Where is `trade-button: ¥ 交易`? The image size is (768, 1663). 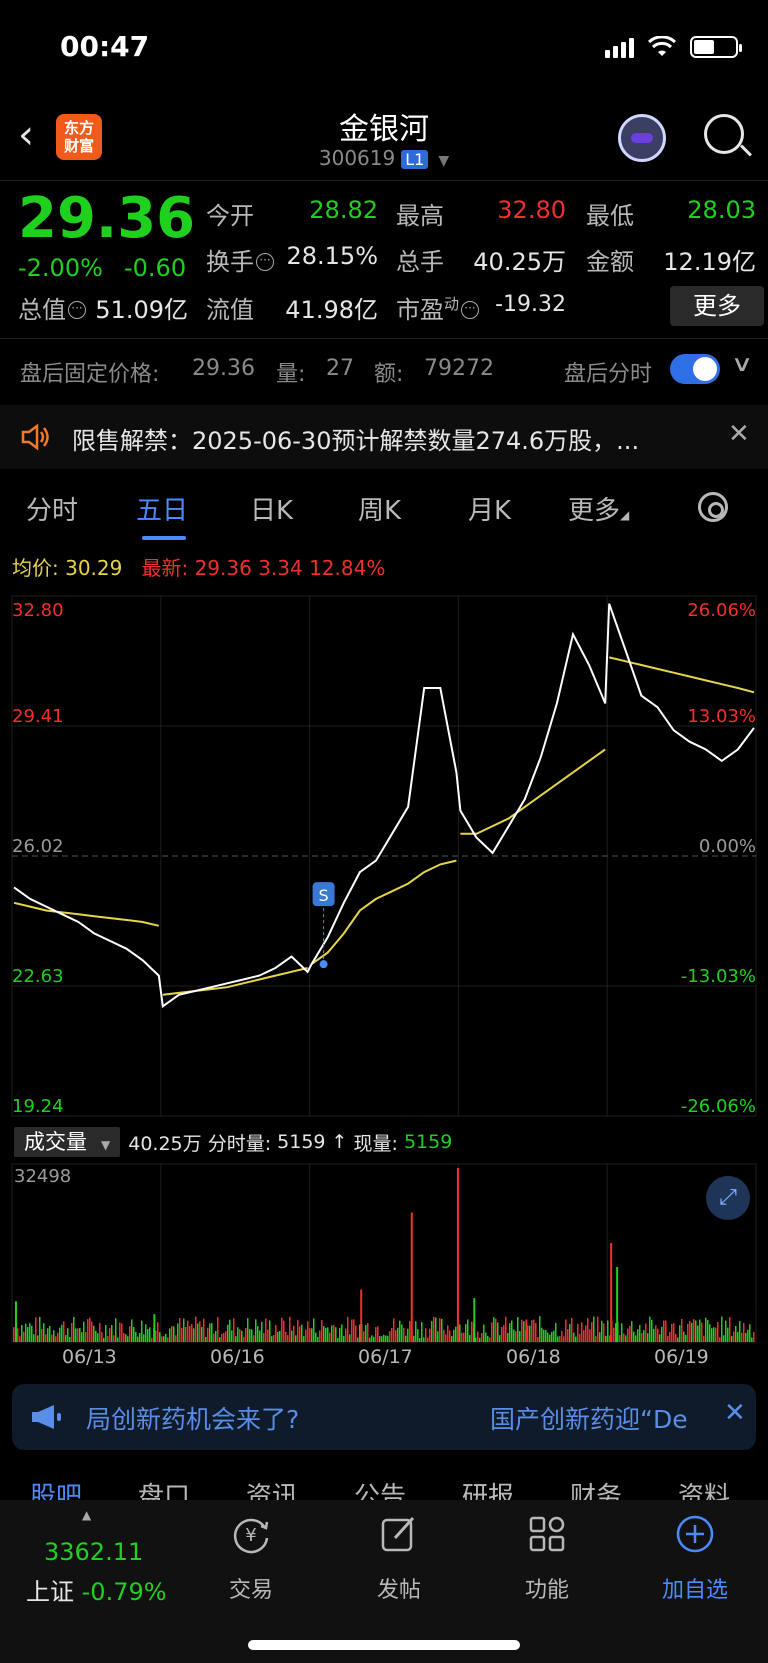
trade-button: ¥ 交易 is located at coordinates (251, 1559).